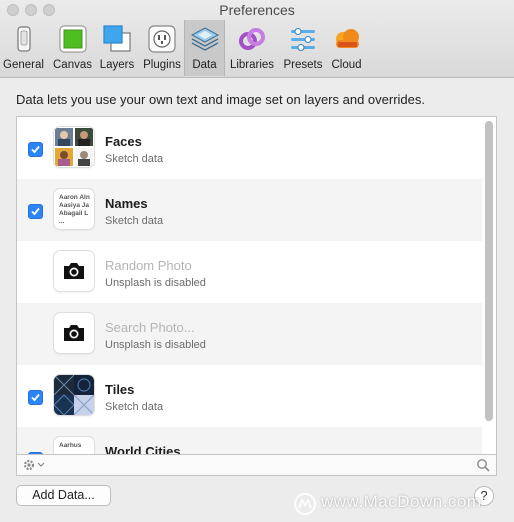 The width and height of the screenshot is (514, 522). I want to click on window-title: Preferences, so click(257, 10).